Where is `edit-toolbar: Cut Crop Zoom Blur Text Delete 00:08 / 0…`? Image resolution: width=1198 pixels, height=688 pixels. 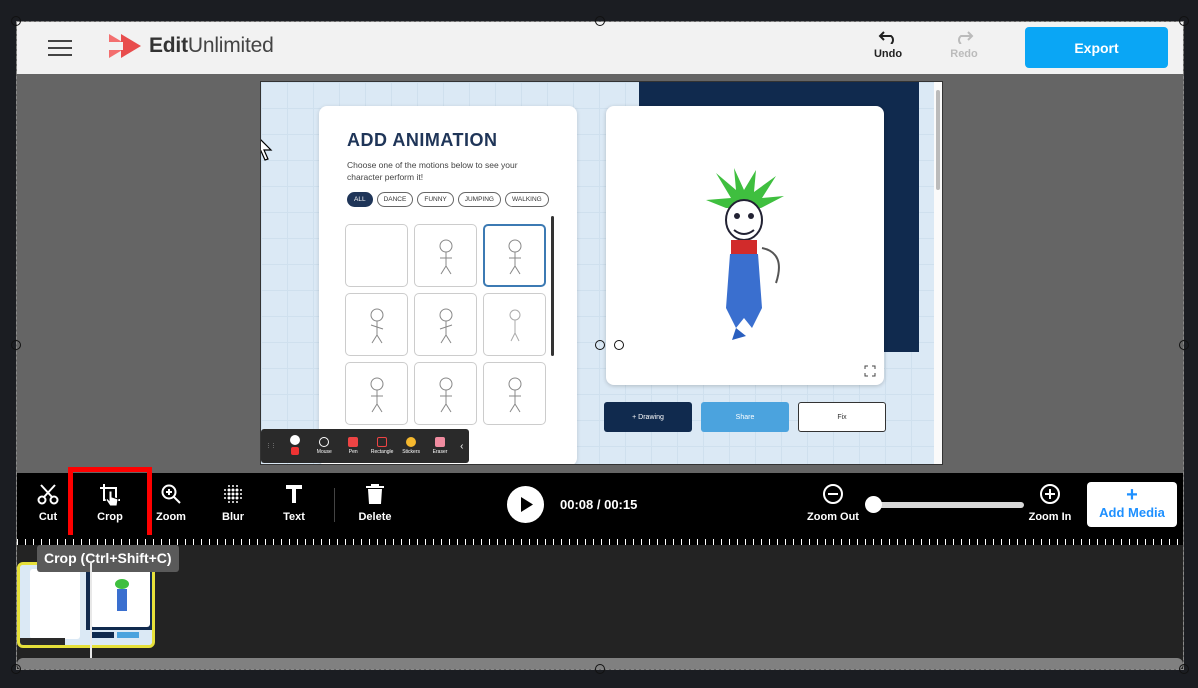 edit-toolbar: Cut Crop Zoom Blur Text Delete 00:08 / 0… is located at coordinates (600, 503).